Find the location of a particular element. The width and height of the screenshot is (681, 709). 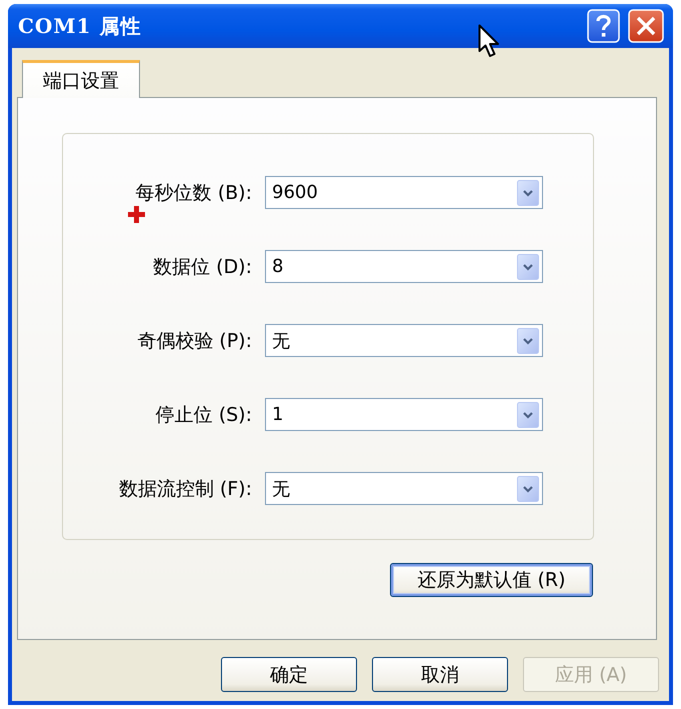

field-label: 每秒位数 (B): is located at coordinates (193, 193).